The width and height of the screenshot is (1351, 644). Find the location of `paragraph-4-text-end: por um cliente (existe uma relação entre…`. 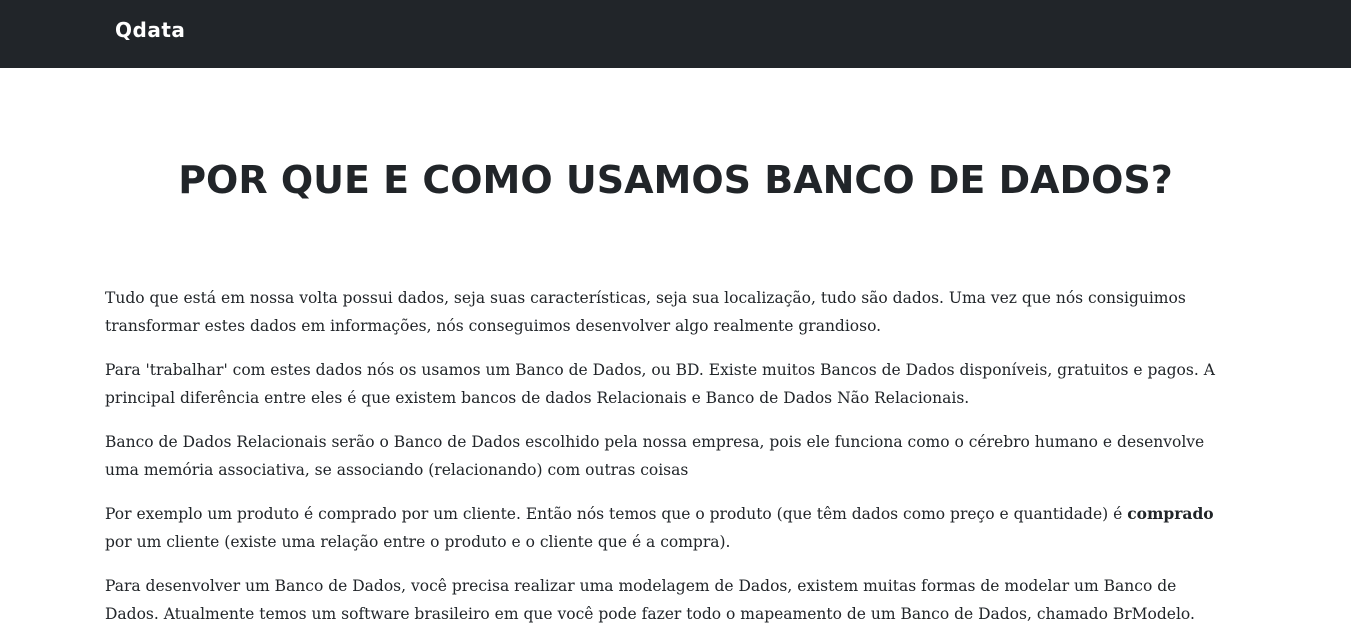

paragraph-4-text-end: por um cliente (existe uma relação entre… is located at coordinates (418, 542).